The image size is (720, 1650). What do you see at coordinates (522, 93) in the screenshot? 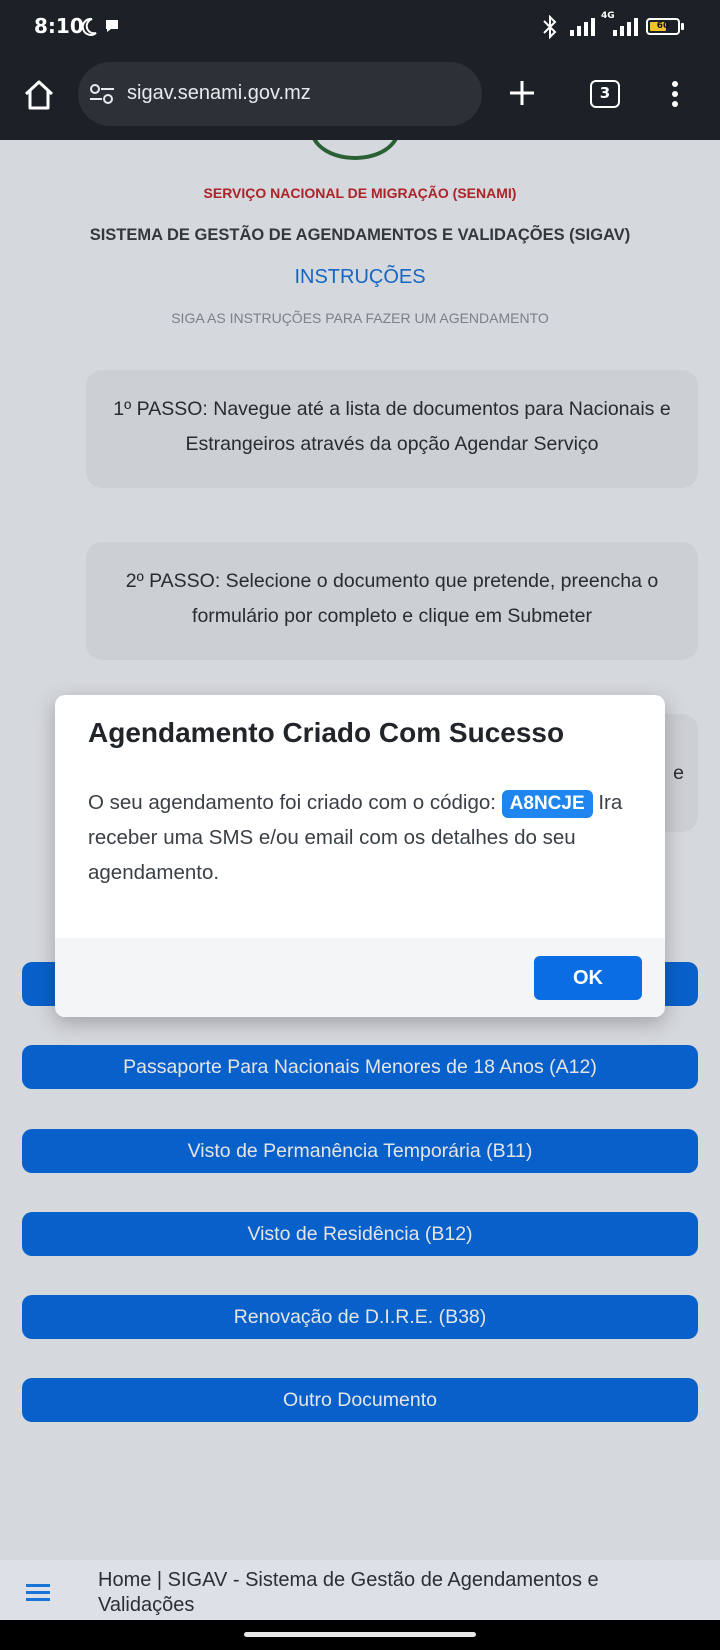
I see `new-tab-icon` at bounding box center [522, 93].